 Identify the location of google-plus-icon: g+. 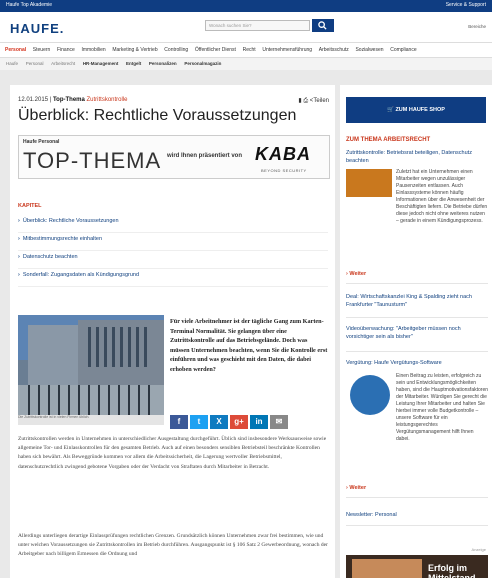
(239, 422).